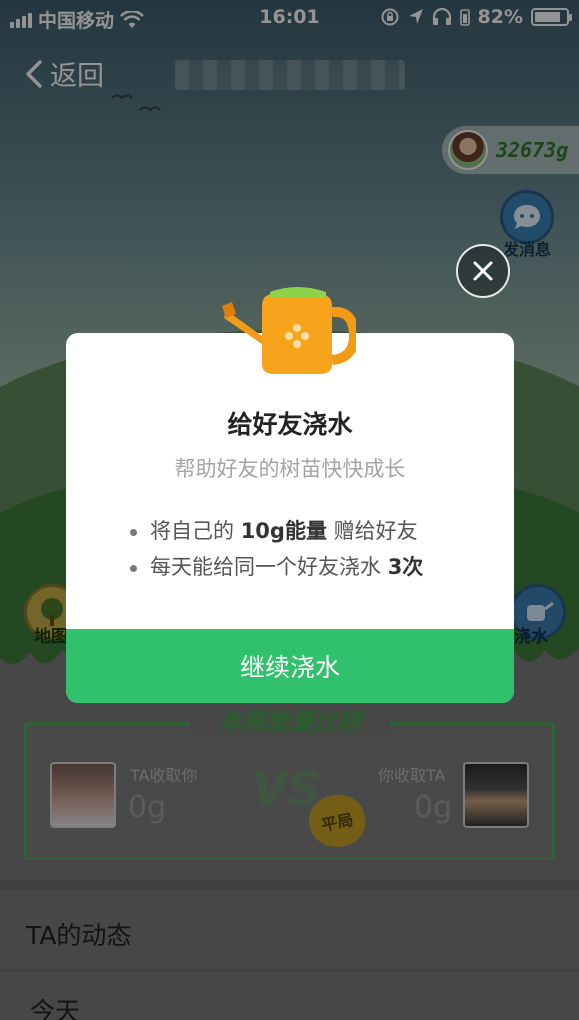  I want to click on watering-can-icon, so click(289, 330).